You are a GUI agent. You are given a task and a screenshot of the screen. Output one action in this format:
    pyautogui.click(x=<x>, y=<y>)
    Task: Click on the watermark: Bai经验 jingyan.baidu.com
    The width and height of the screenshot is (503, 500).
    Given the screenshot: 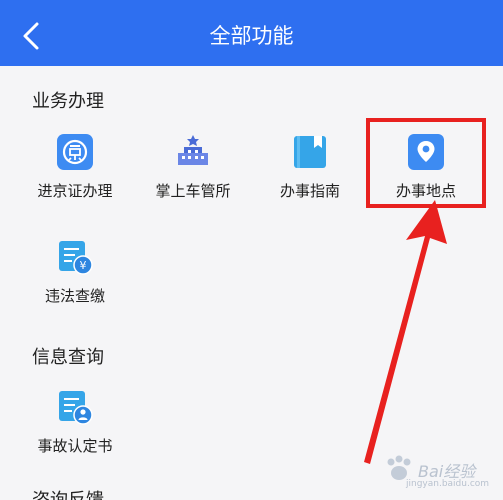 What is the action you would take?
    pyautogui.click(x=437, y=469)
    